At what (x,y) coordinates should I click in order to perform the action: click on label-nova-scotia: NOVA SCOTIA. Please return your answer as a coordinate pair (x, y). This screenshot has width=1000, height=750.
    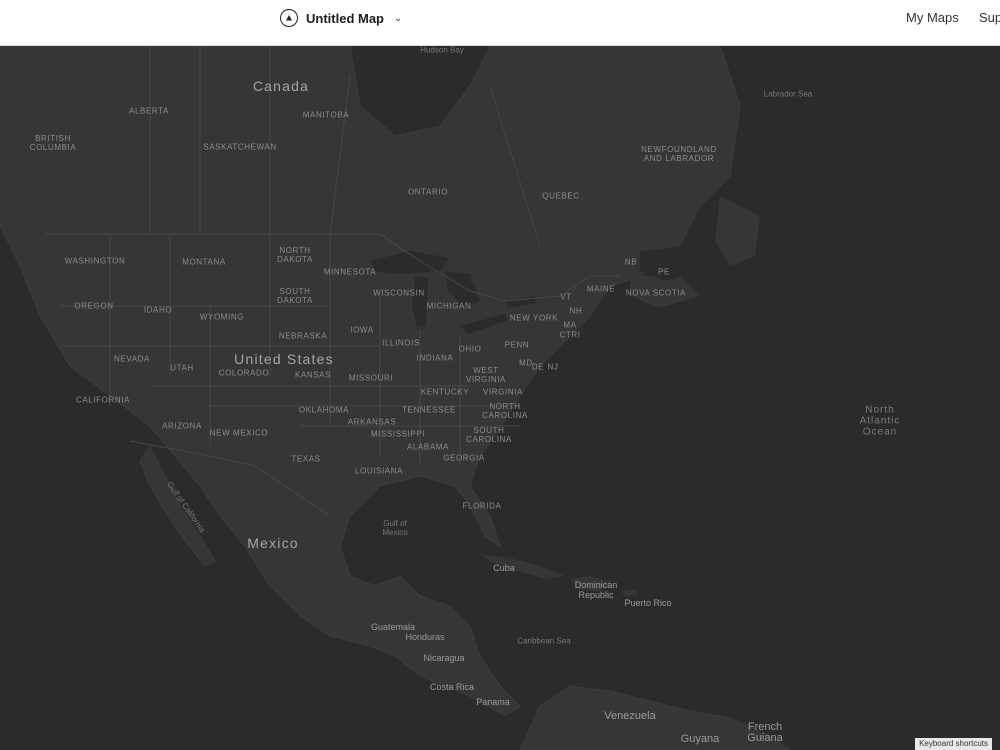
    Looking at the image, I should click on (656, 293).